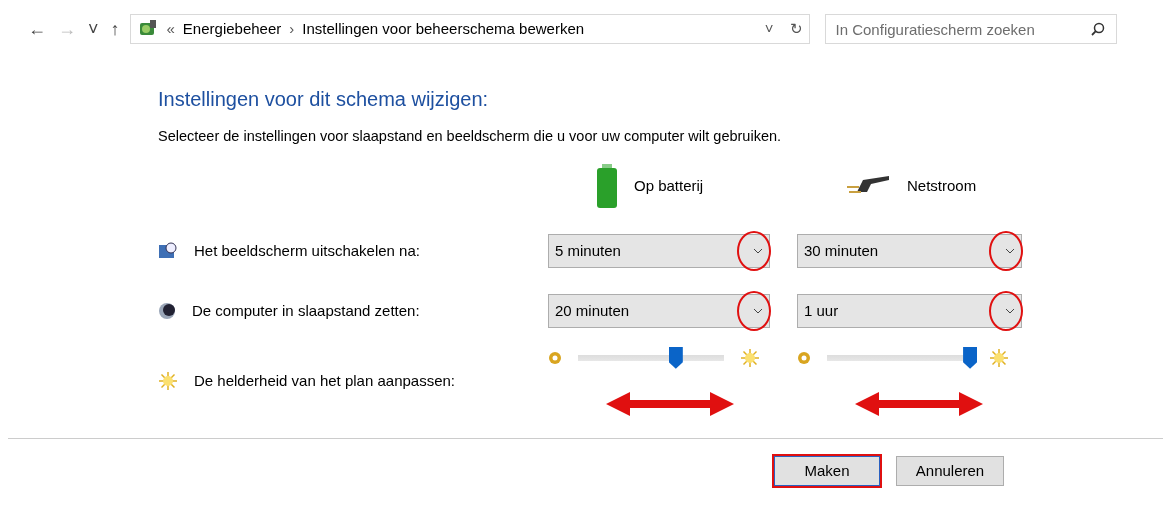  Describe the element at coordinates (324, 99) in the screenshot. I see `page-title: Instellingen voor dit schema wijzigen:` at that location.